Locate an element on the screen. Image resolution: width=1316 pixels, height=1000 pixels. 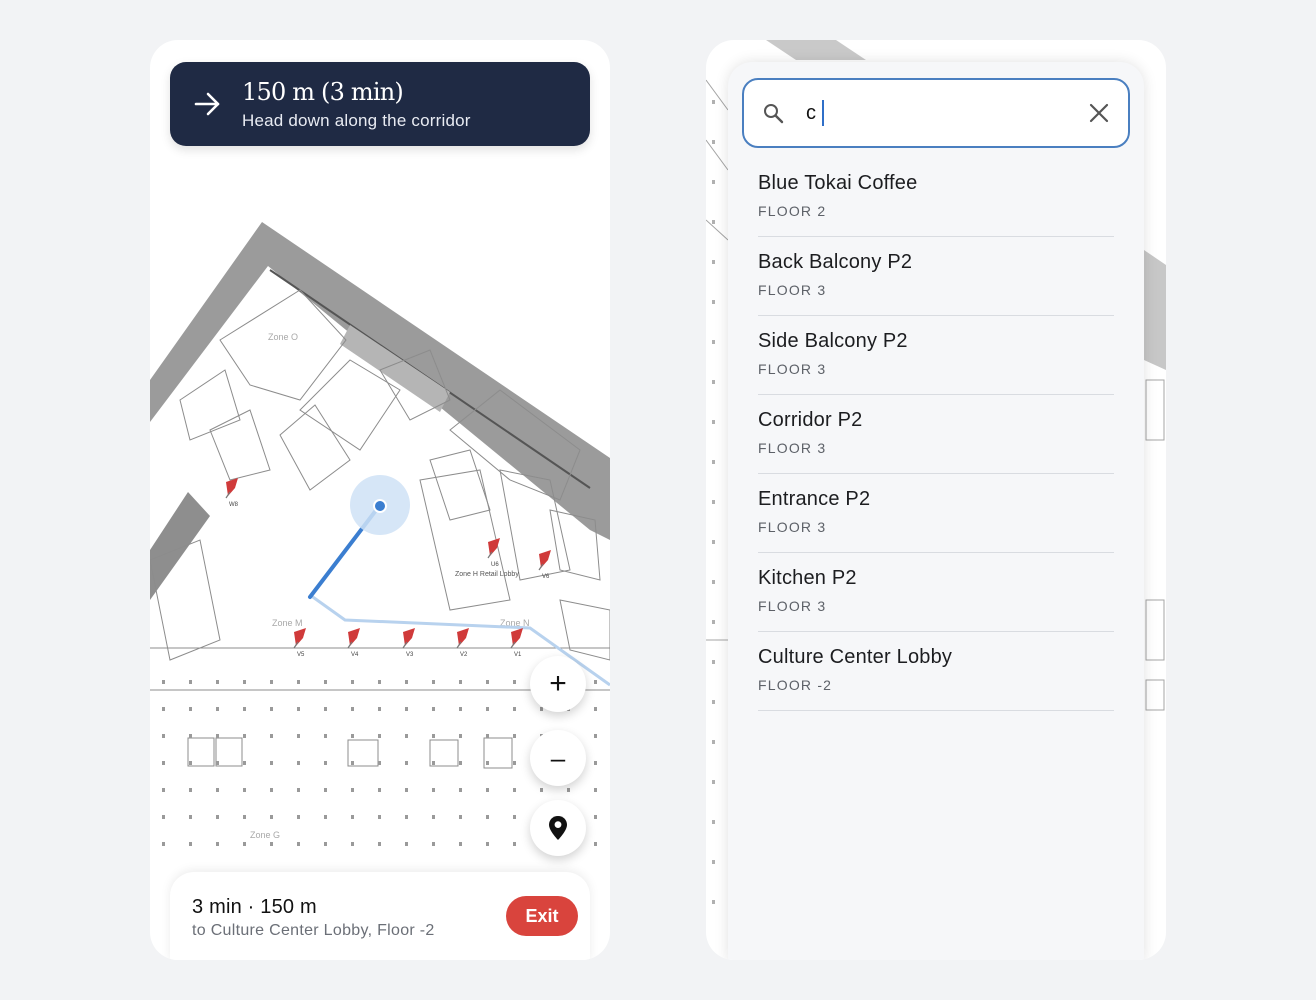
search-icon is located at coordinates (774, 114).